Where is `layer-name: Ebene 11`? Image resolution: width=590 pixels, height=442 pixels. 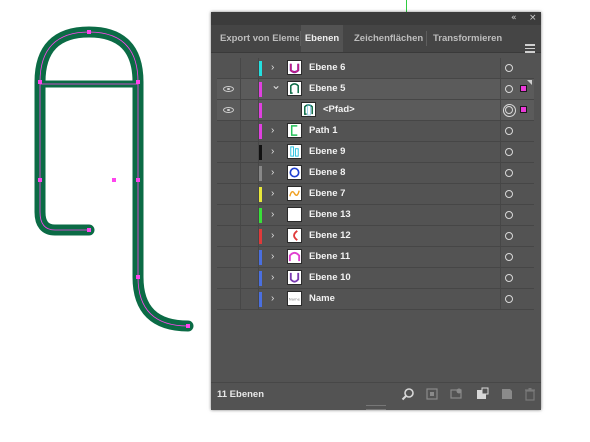
layer-name: Ebene 11 is located at coordinates (329, 257).